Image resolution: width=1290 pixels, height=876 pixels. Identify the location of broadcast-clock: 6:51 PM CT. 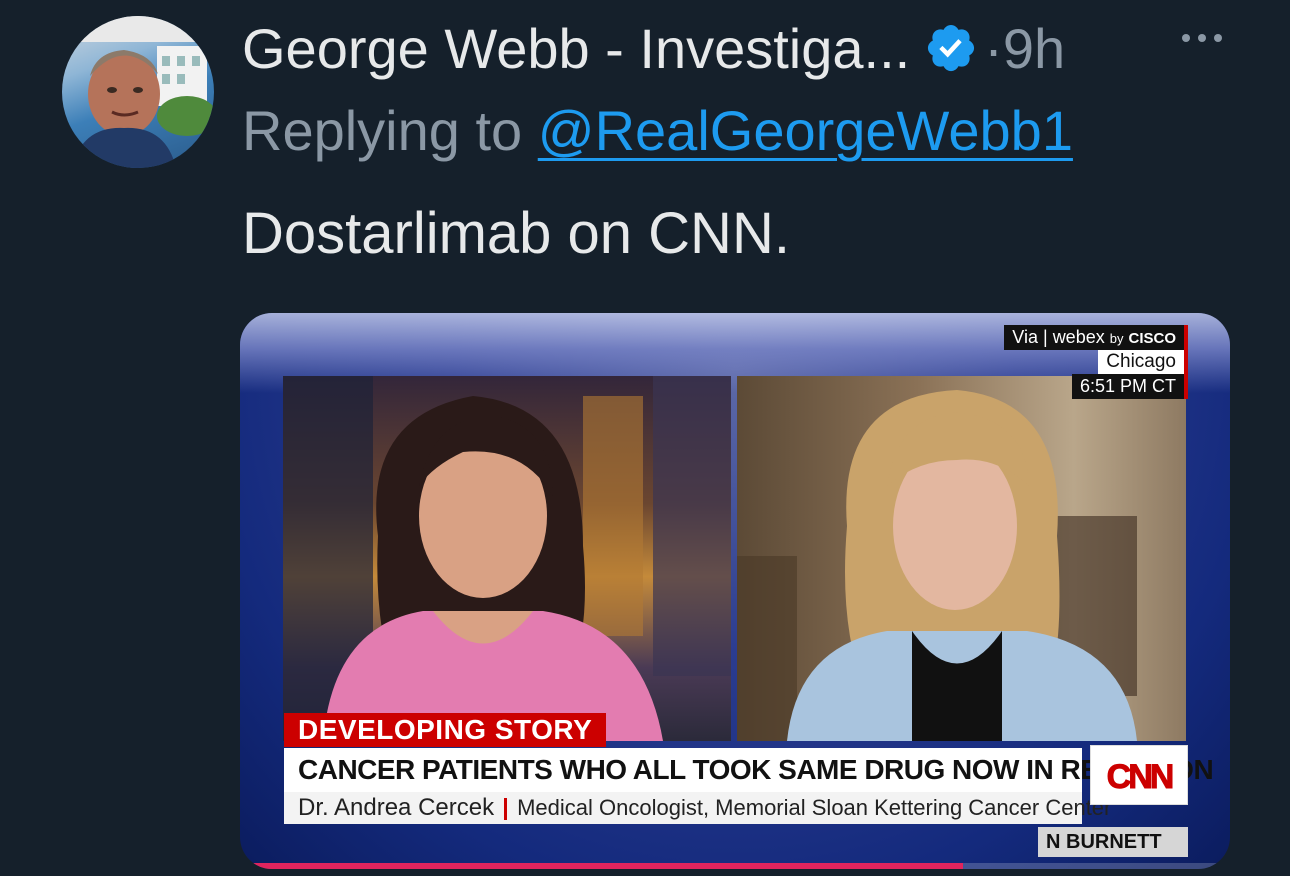
(1129, 386).